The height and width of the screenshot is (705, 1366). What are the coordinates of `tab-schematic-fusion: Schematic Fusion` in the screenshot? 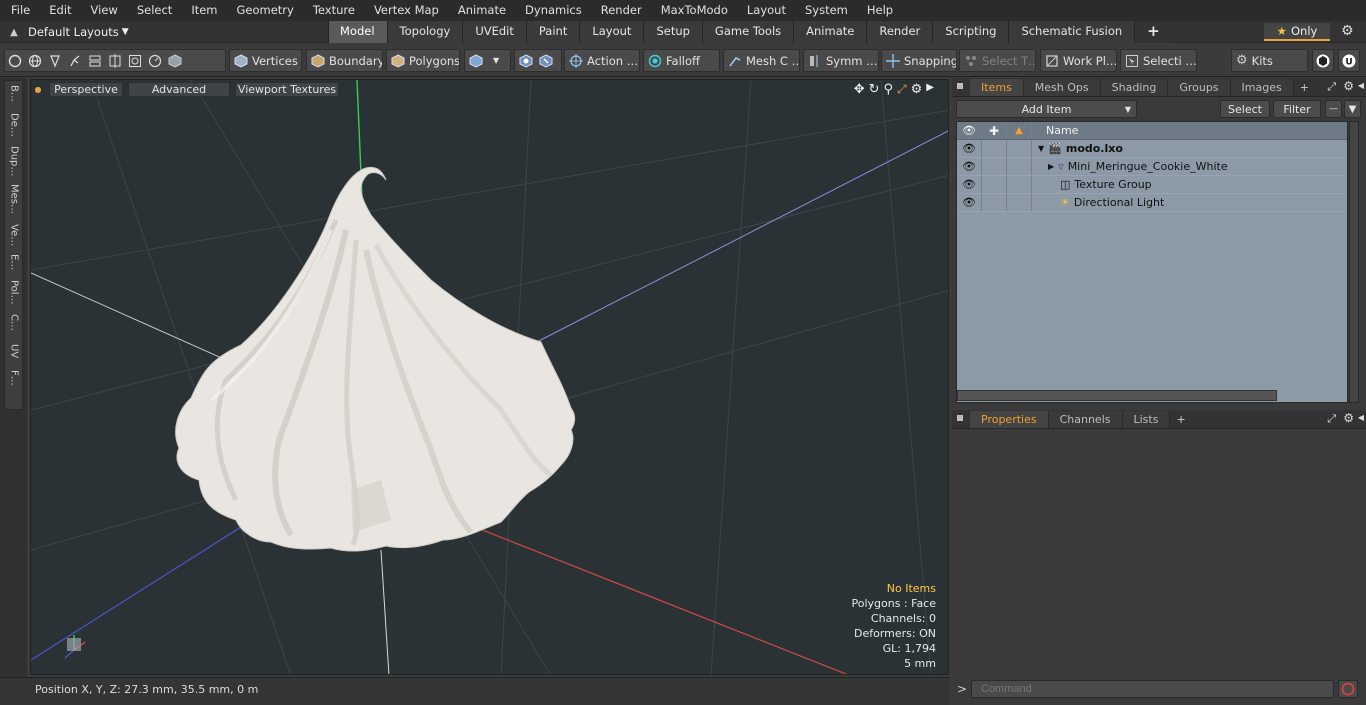 It's located at (1071, 32).